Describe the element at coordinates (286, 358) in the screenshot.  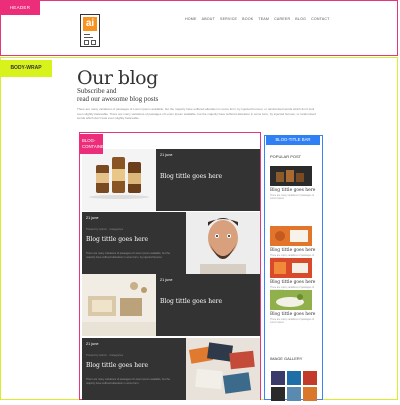
I see `image-gallery-heading: IMAGE GALLERY` at that location.